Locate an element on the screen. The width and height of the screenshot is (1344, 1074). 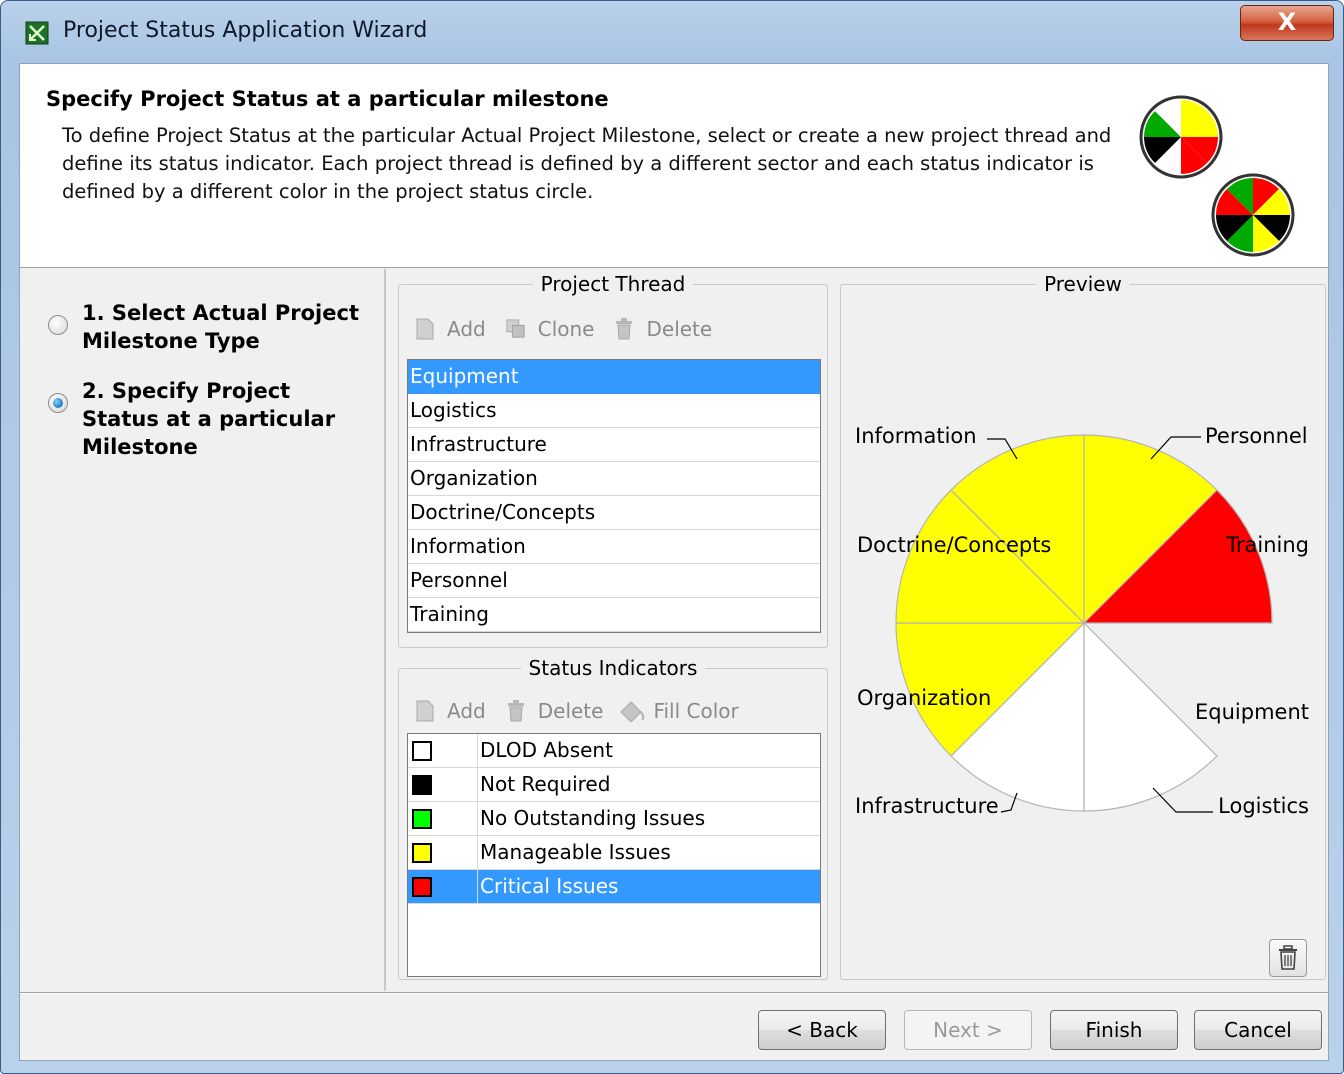
window-title: Project Status Application Wizard is located at coordinates (245, 30).